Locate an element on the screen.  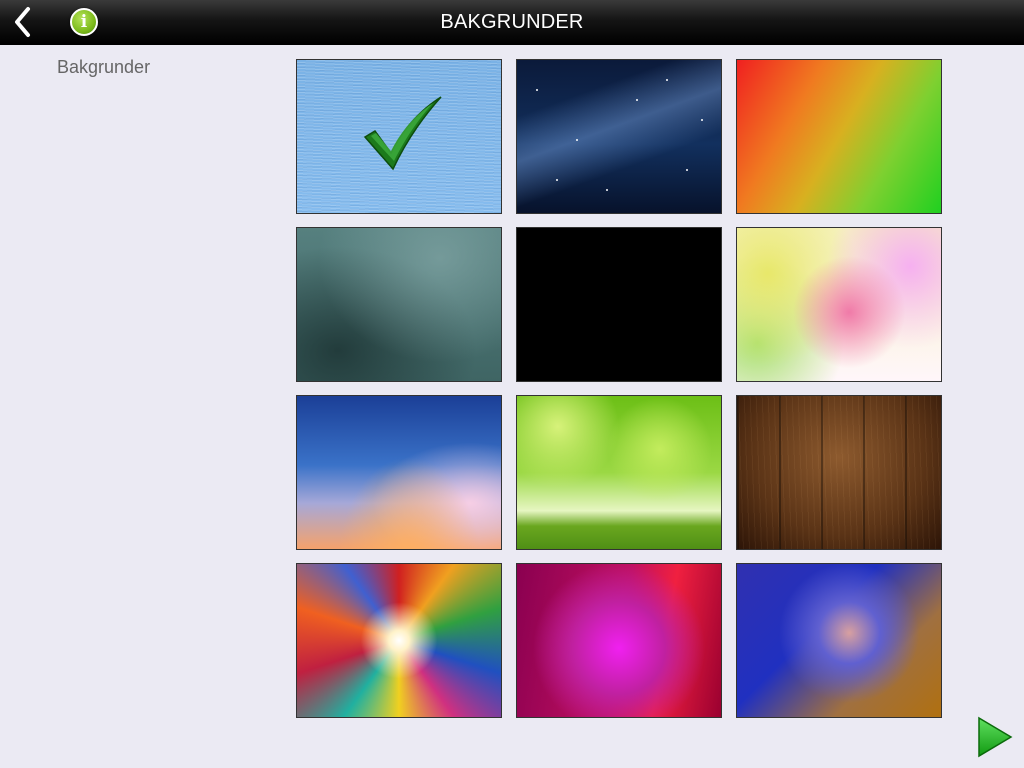
page-title: BAKGRUNDER is located at coordinates (512, 22).